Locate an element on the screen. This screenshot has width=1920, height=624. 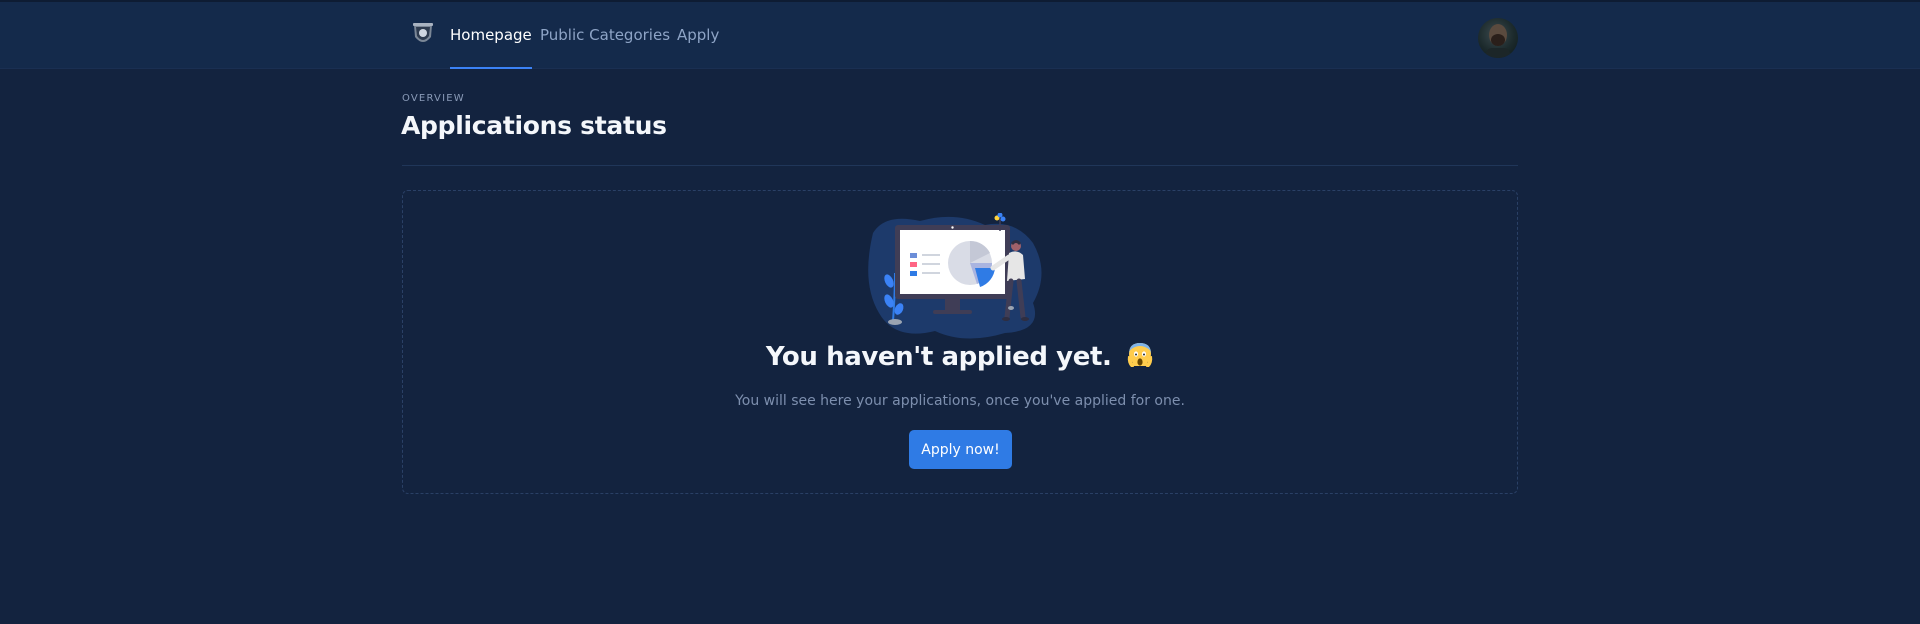
user-avatar is located at coordinates (1498, 38).